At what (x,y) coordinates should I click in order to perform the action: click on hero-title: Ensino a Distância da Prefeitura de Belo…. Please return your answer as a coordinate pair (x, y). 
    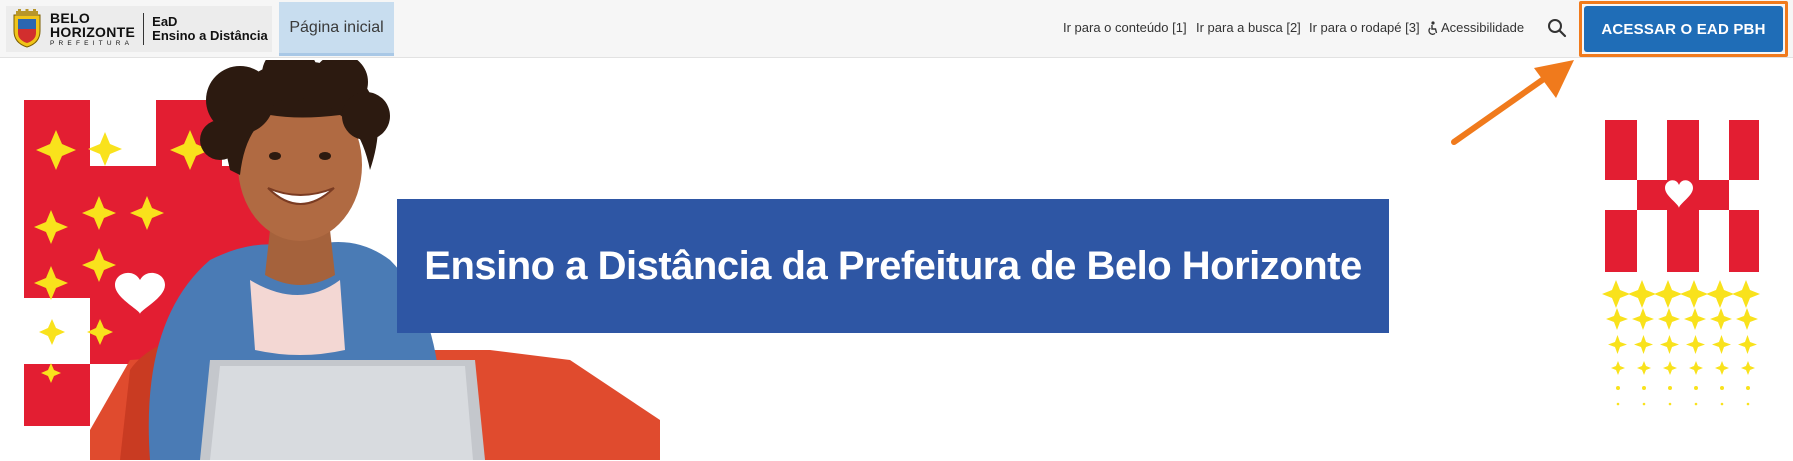
    Looking at the image, I should click on (893, 265).